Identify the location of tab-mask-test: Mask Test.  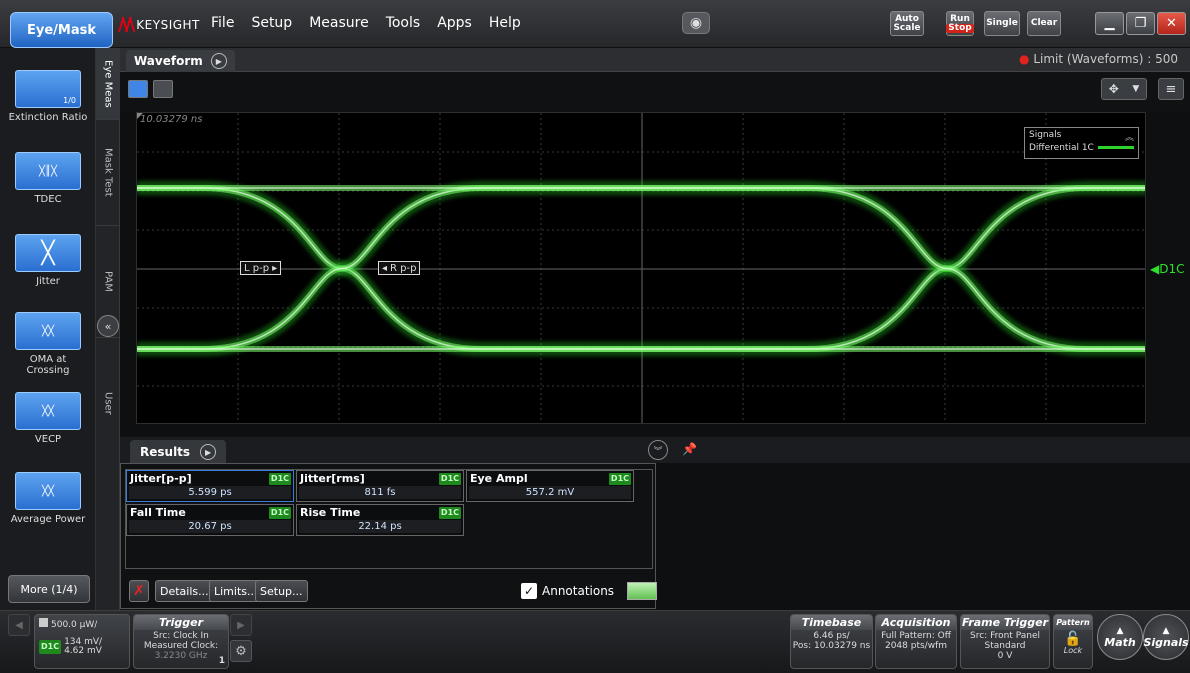
(108, 173).